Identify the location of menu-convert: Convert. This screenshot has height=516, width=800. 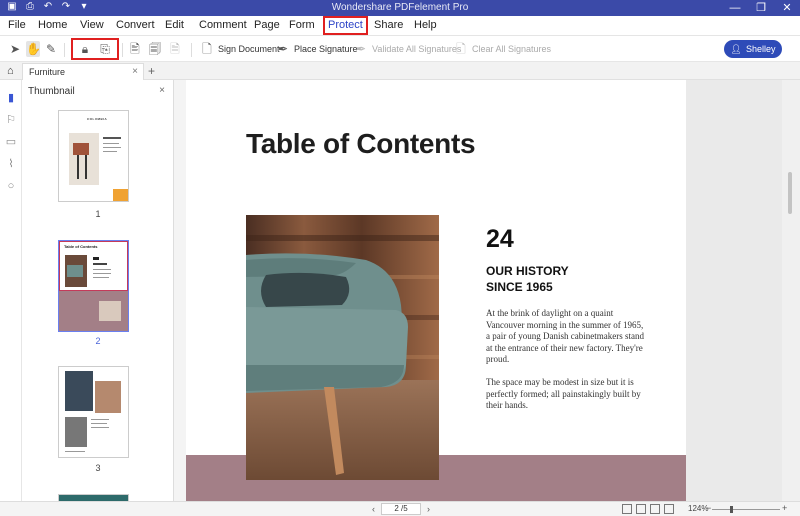
(135, 25).